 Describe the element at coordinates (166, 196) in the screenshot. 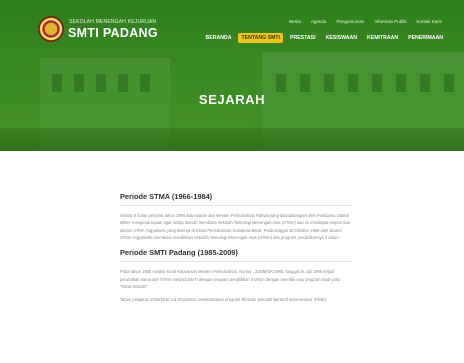

I see `section-title: Periode STMA (1966-1984)` at that location.